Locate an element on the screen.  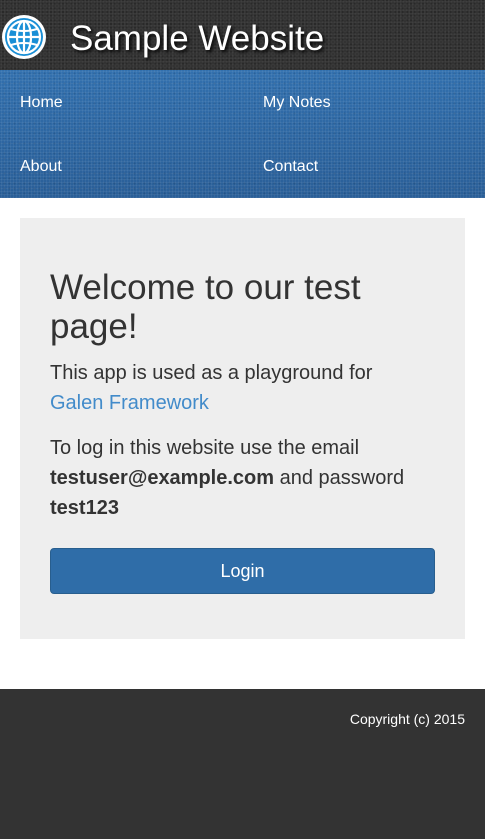
login-button: Login is located at coordinates (242, 571).